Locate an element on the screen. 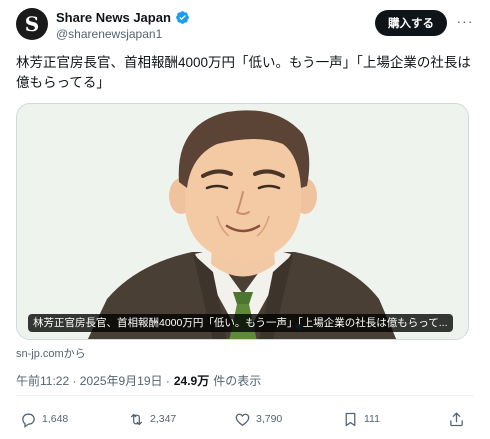 This screenshot has width=490, height=439. repost-icon is located at coordinates (136, 419).